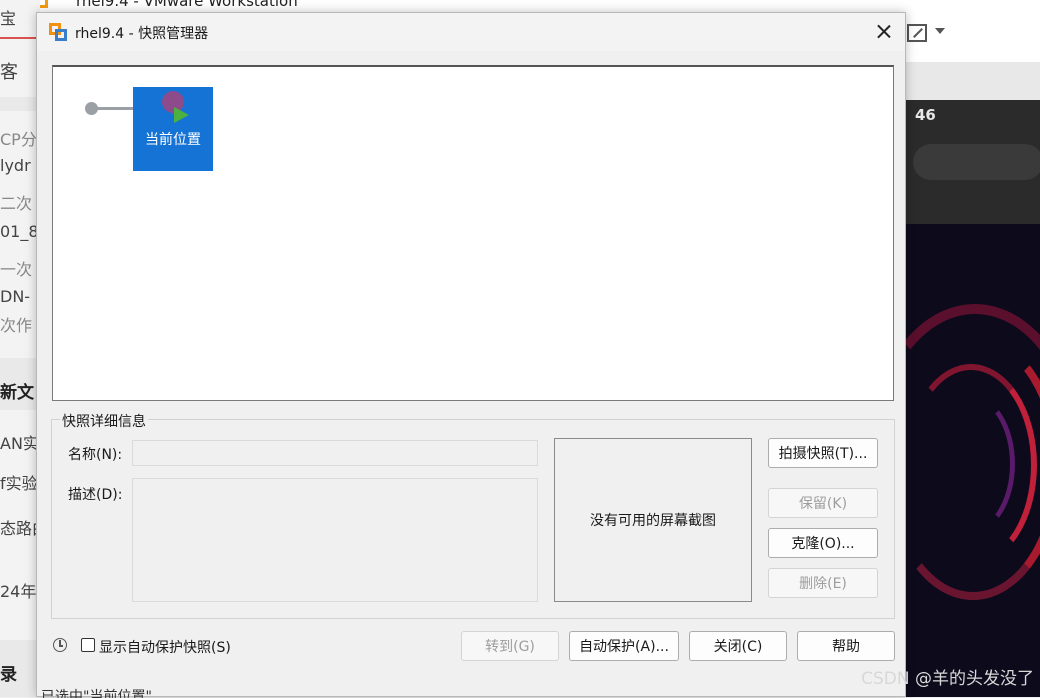 This screenshot has width=1040, height=698. What do you see at coordinates (540, 6) in the screenshot?
I see `background-app-titlebar: rhel9.4 - VMware Workstation` at bounding box center [540, 6].